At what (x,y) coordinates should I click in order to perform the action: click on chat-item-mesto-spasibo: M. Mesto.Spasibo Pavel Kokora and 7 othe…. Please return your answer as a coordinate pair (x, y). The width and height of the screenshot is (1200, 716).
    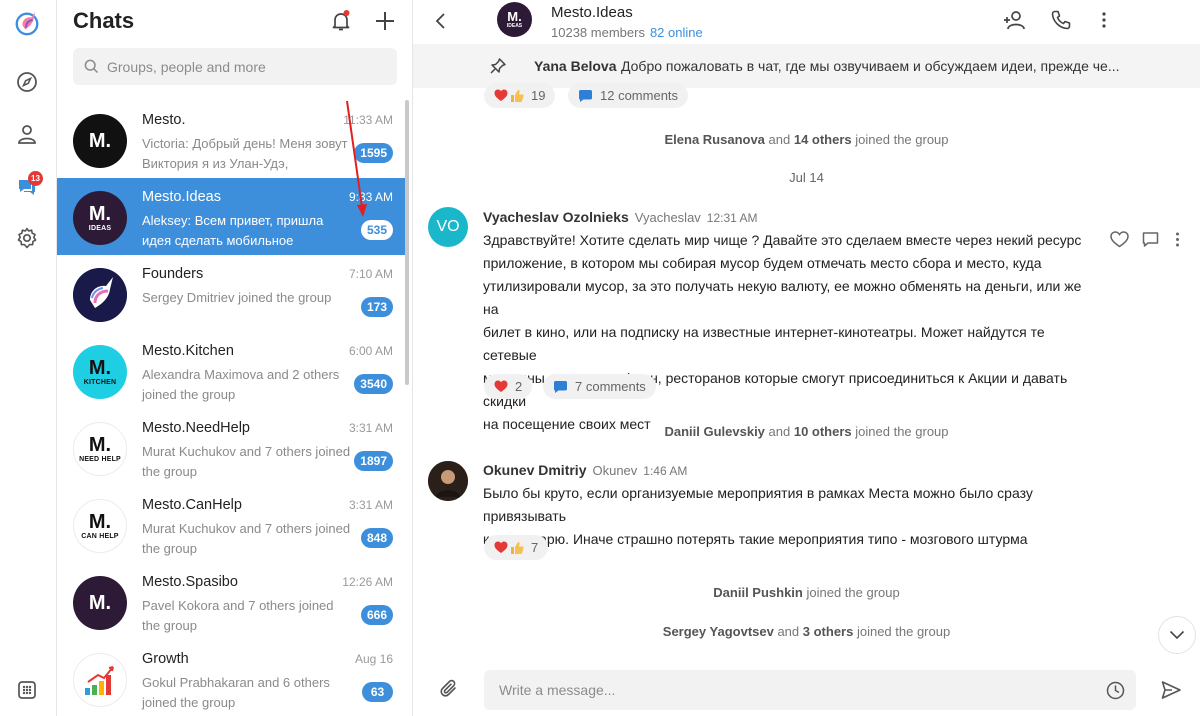
    Looking at the image, I should click on (233, 601).